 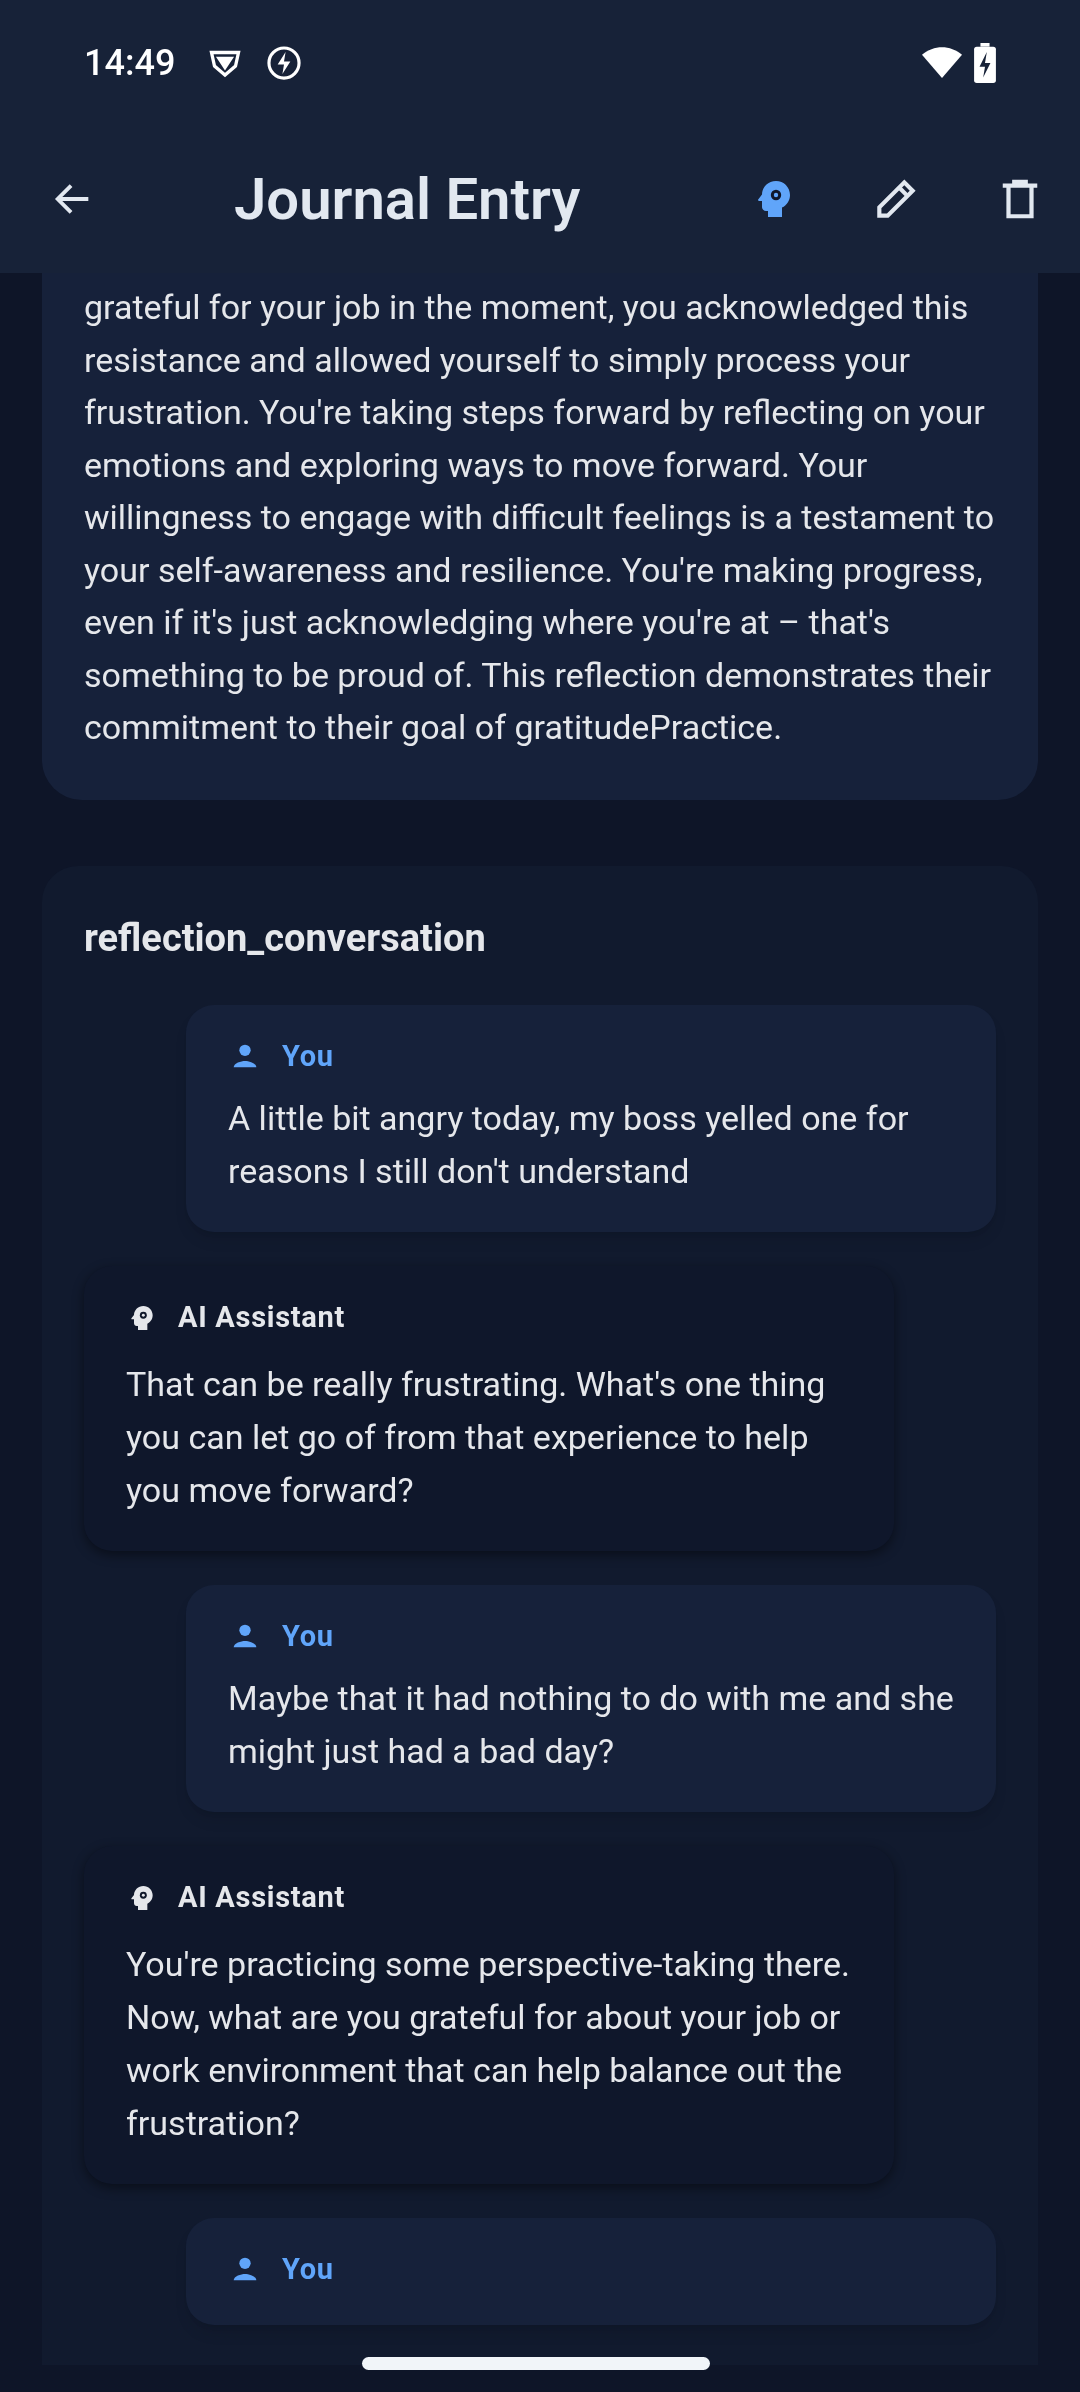 What do you see at coordinates (284, 62) in the screenshot?
I see `lightning-icon` at bounding box center [284, 62].